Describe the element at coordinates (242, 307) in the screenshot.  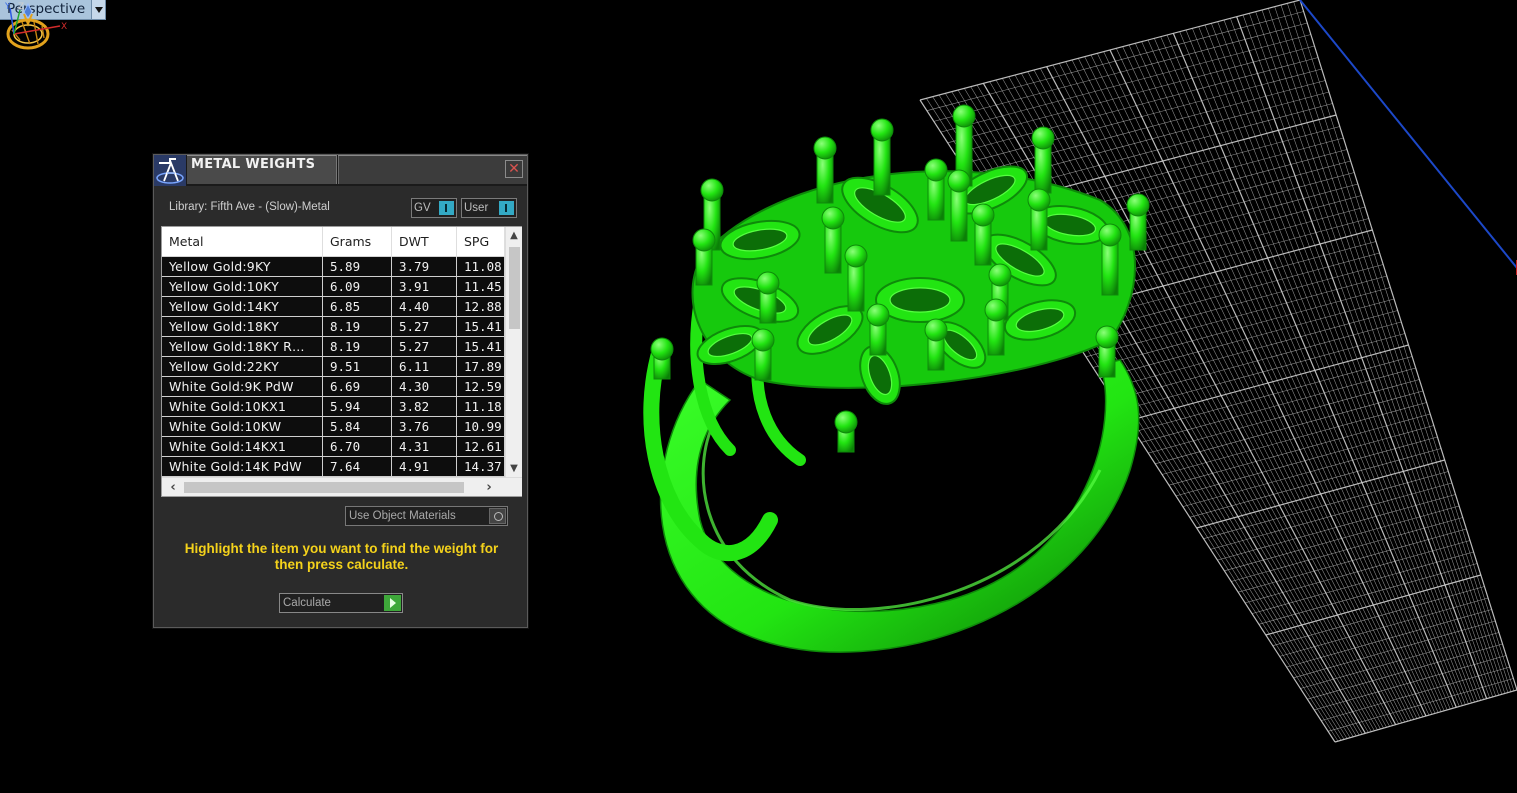
I see `cell-metal: Yellow Gold:14KY` at that location.